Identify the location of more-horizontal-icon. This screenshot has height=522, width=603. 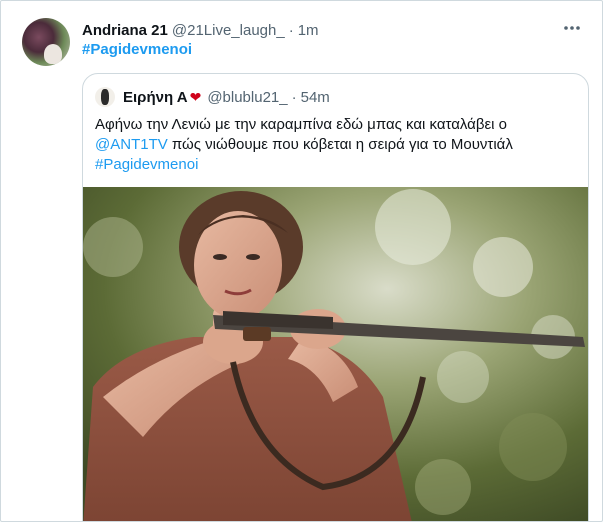
(572, 28).